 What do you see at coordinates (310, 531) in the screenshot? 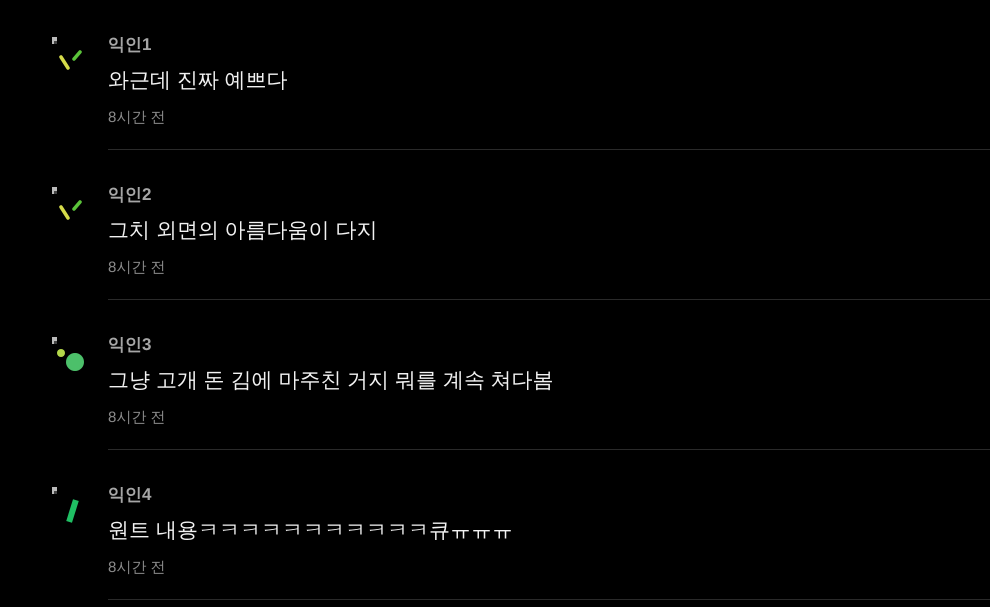
I see `comment-text: 원트 내용ㅋㅋㅋㅋㅋㅋㅋㅋㅋㅋㅋ큐ㅠㅠㅠ` at bounding box center [310, 531].